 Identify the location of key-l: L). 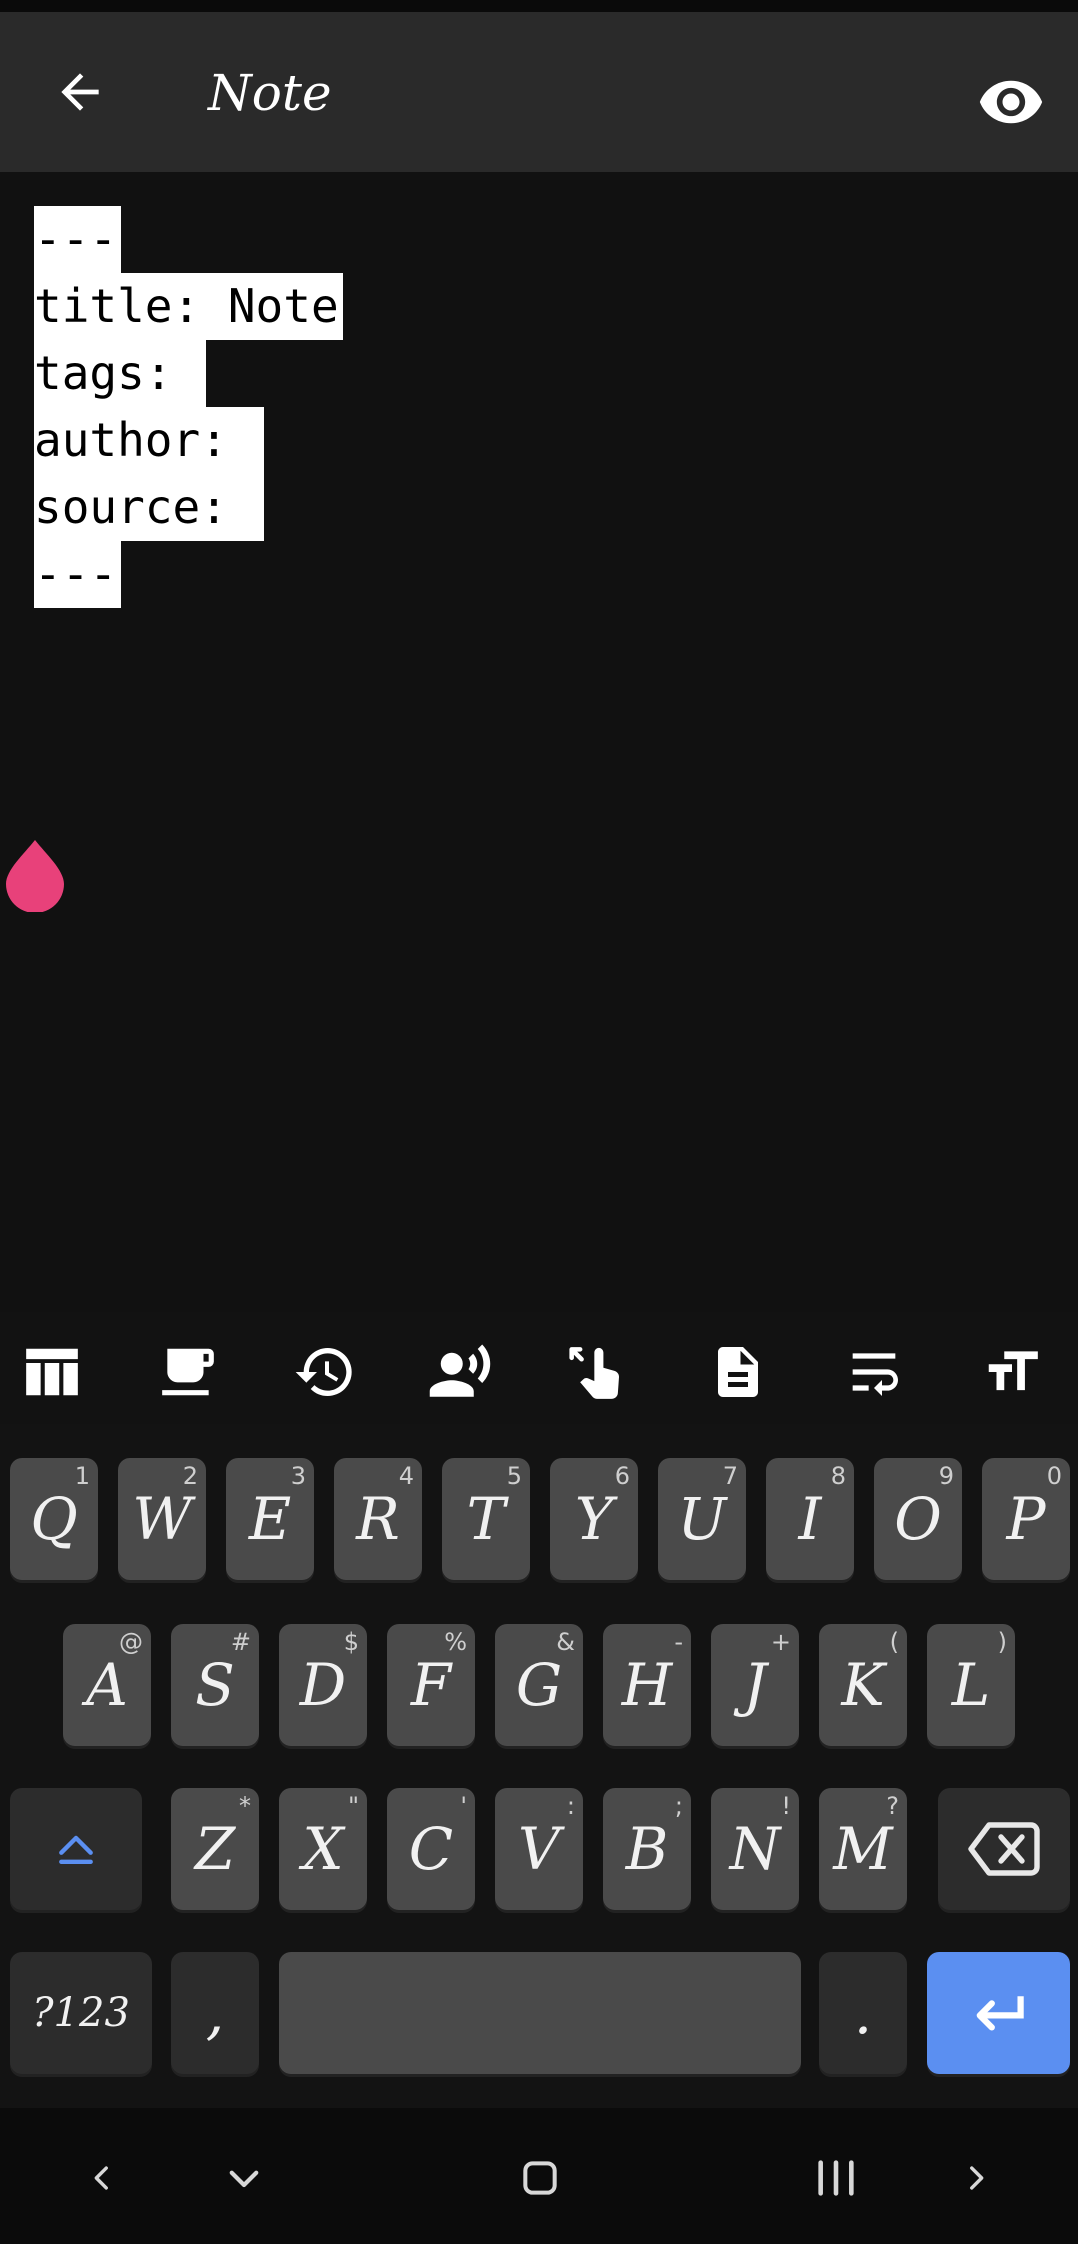
(971, 1685).